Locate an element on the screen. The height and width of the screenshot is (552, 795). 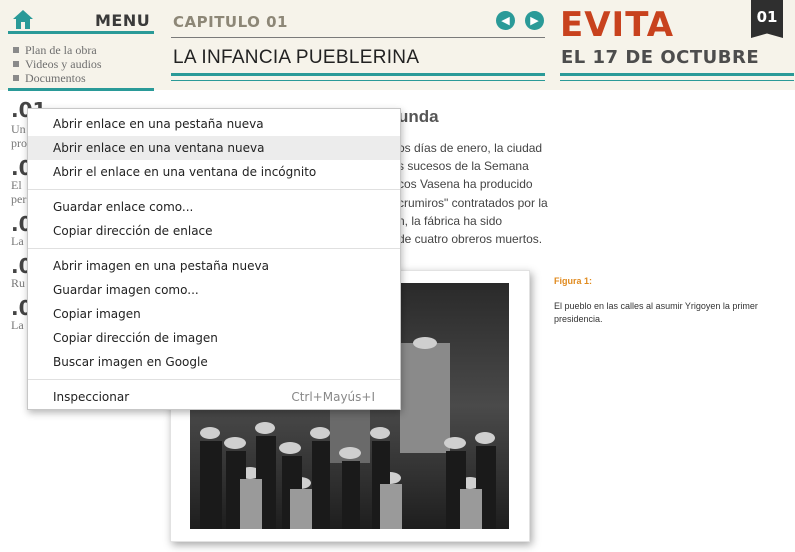
menu-item-inspect: Inspeccionar Ctrl+Mayús+I is located at coordinates (214, 397).